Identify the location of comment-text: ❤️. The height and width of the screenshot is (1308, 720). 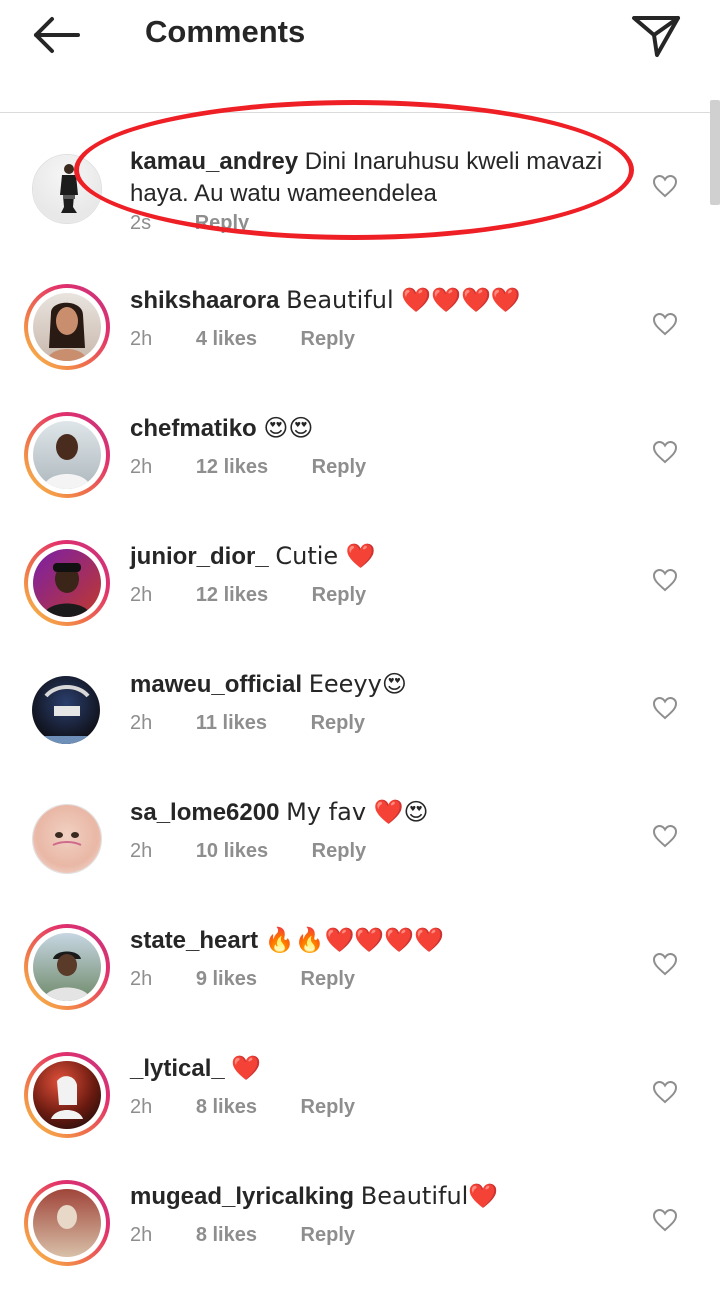
(246, 1068).